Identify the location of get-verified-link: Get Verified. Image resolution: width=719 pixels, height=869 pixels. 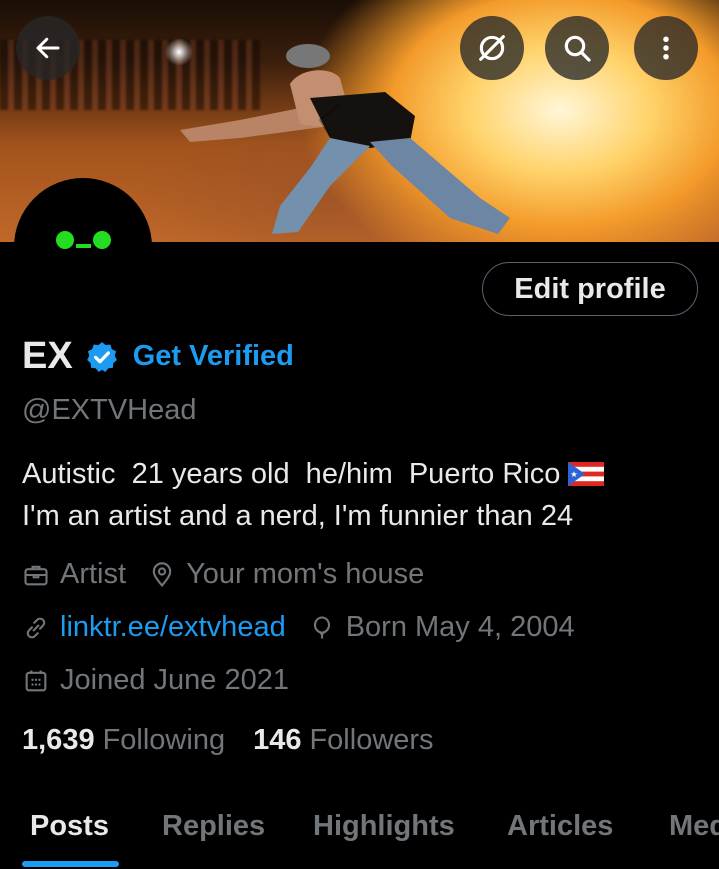
(213, 356).